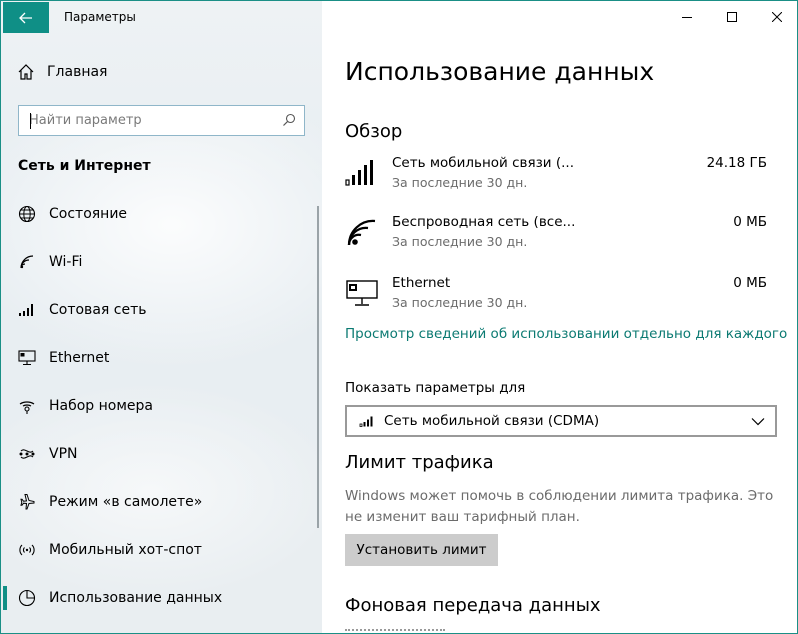 The image size is (798, 634). I want to click on sidebar-scrollbar, so click(318, 367).